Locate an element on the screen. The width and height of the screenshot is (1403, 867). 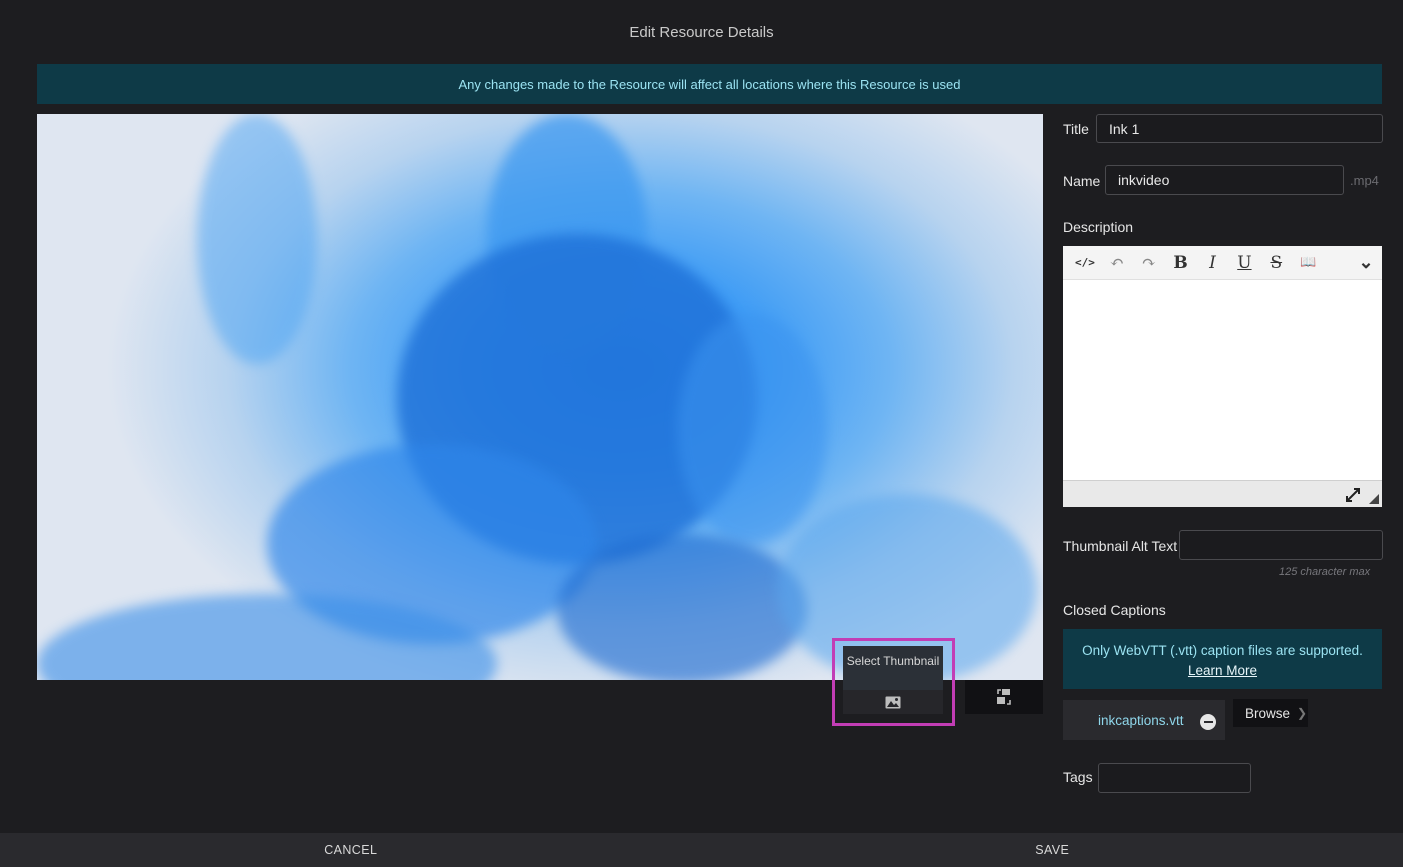
editor-toolbar: </> ↶ ↷ B I U S 📖 ⌄ is located at coordinates (1222, 263).